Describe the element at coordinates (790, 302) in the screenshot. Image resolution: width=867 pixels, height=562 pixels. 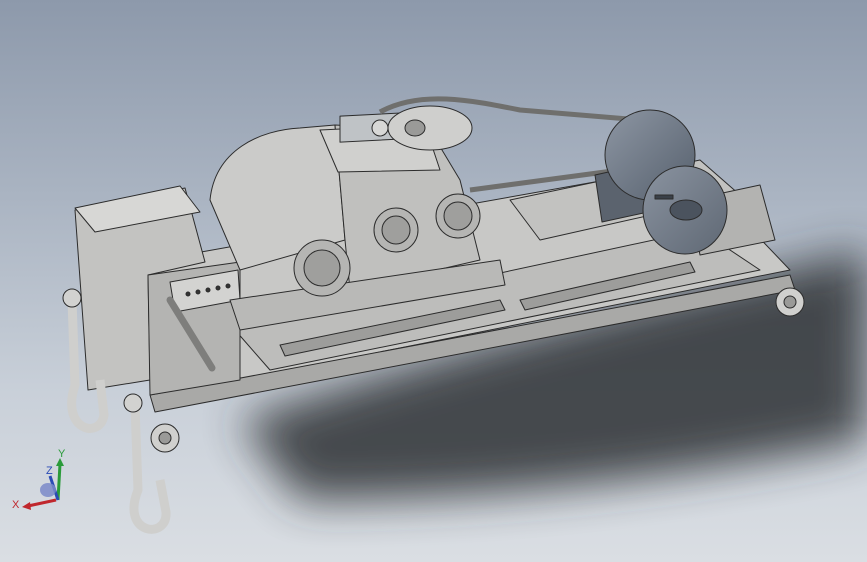
I see `caster-wheel-right` at that location.